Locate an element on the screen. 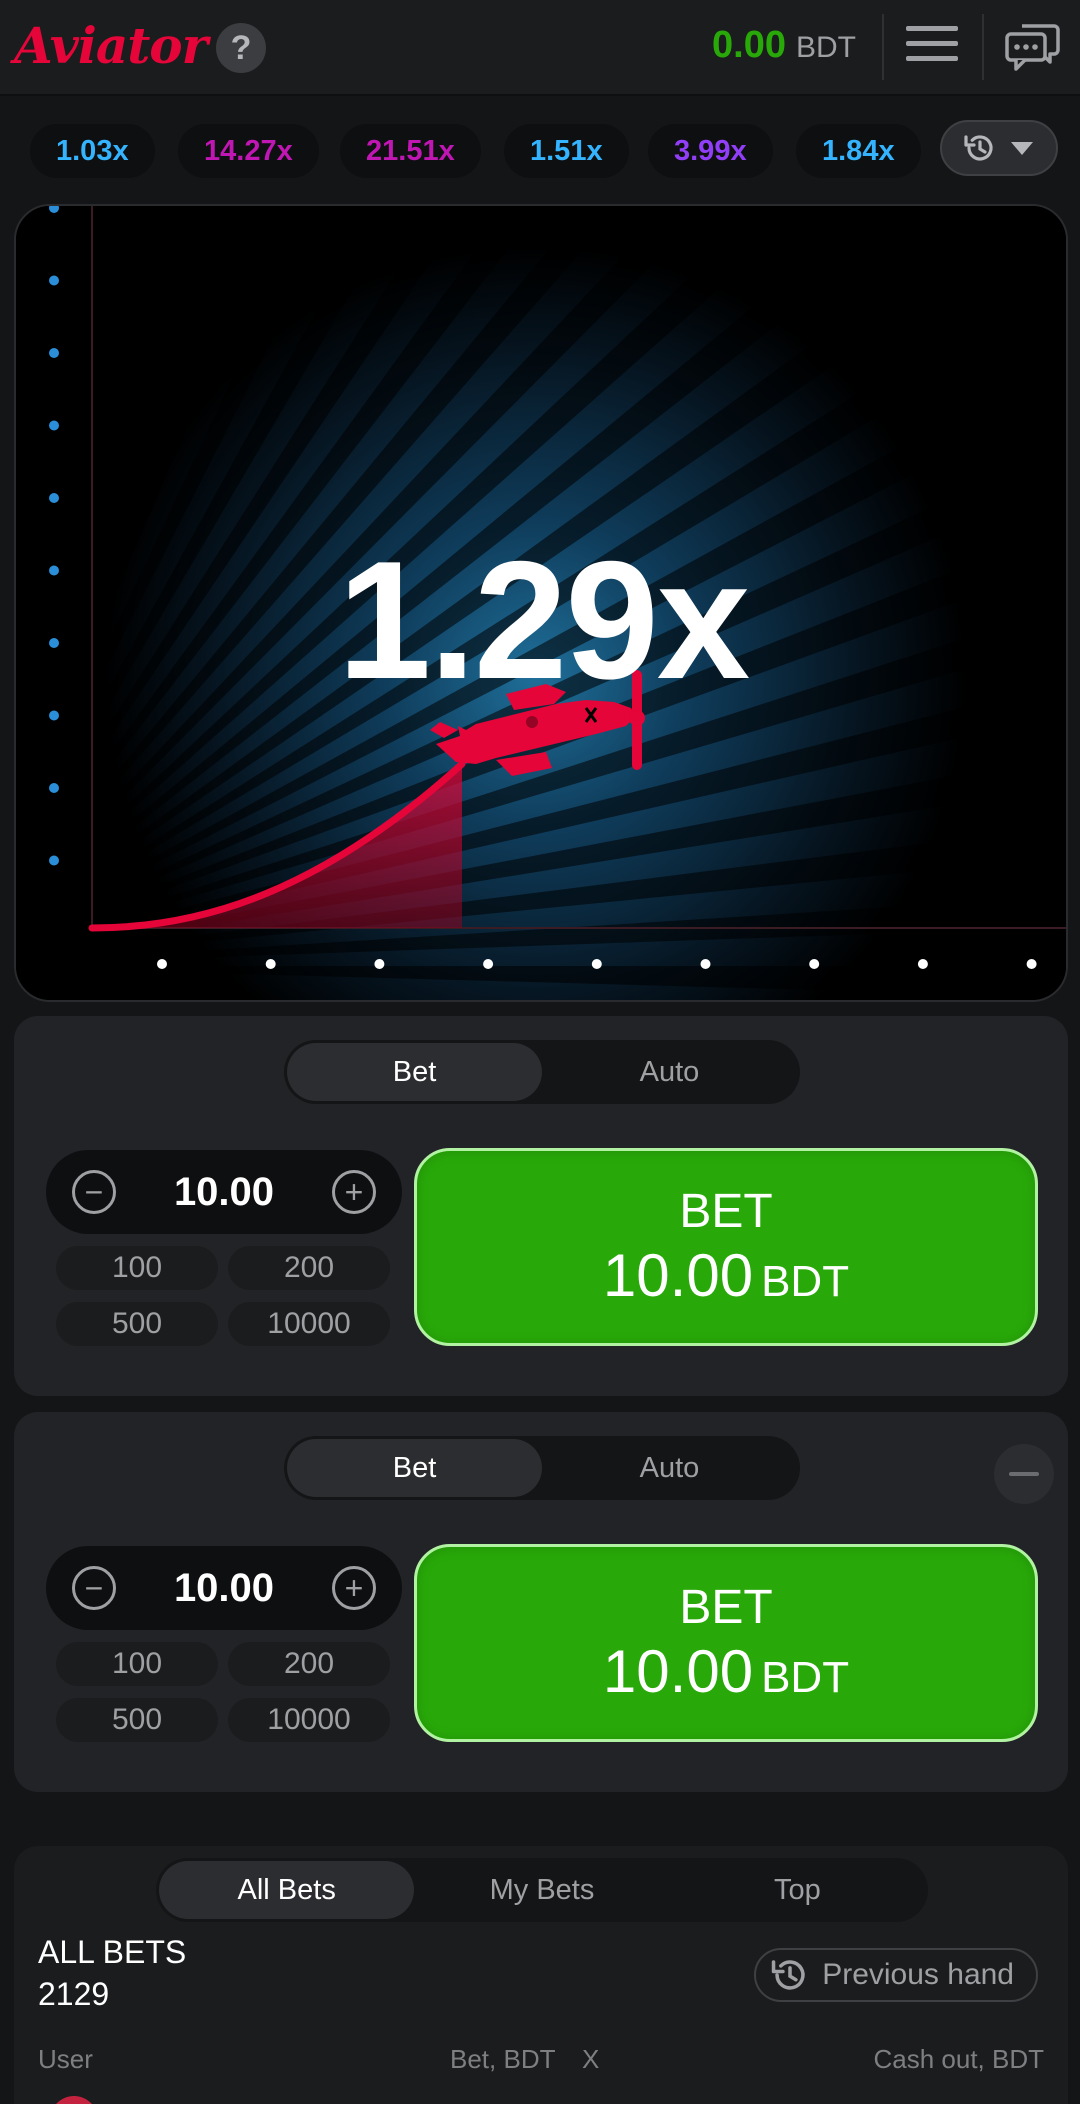 Image resolution: width=1080 pixels, height=2104 pixels. history-item: 1.03x is located at coordinates (92, 151).